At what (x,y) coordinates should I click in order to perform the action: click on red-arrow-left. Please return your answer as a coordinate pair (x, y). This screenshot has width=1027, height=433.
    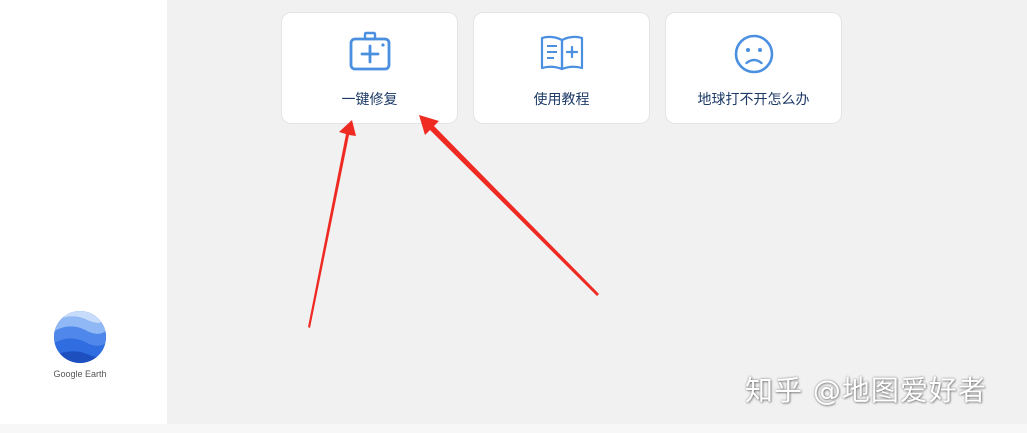
    Looking at the image, I should click on (332, 224).